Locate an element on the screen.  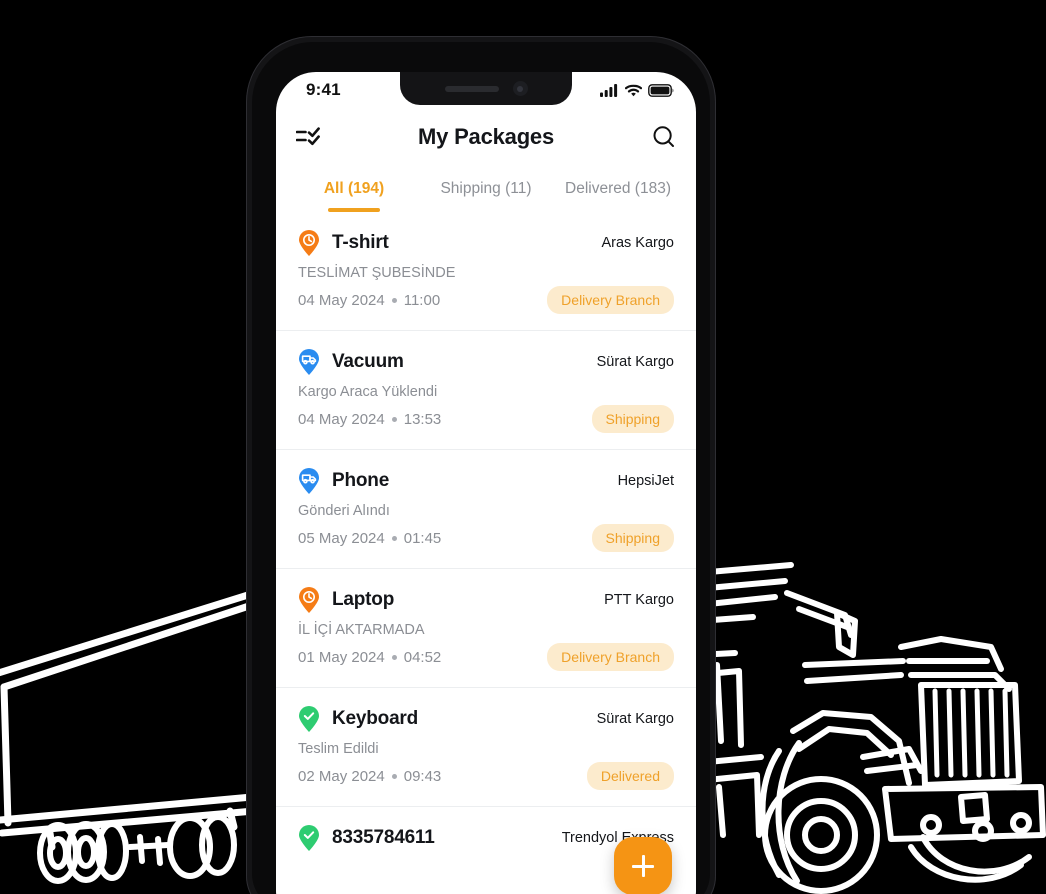
package-name: Phone is located at coordinates (361, 480).